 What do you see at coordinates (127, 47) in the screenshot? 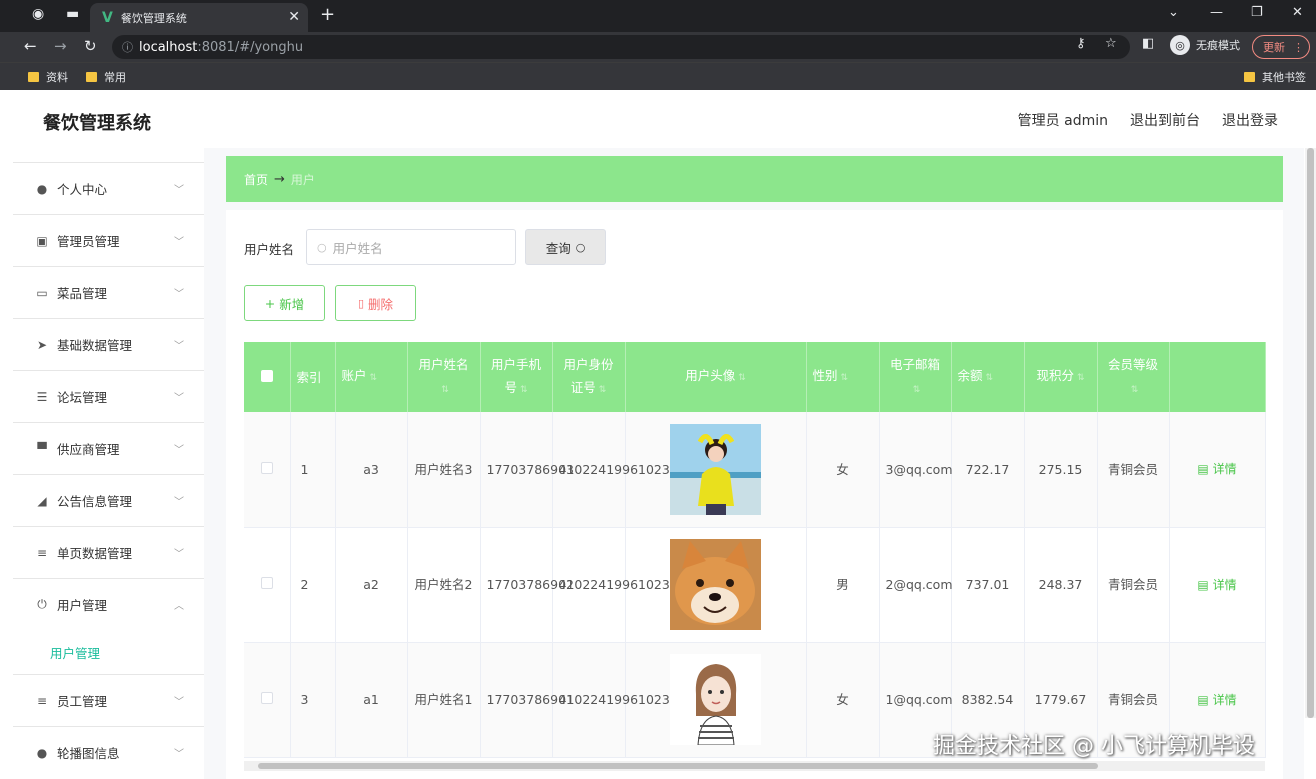
I see `info-icon: ⓘ` at bounding box center [127, 47].